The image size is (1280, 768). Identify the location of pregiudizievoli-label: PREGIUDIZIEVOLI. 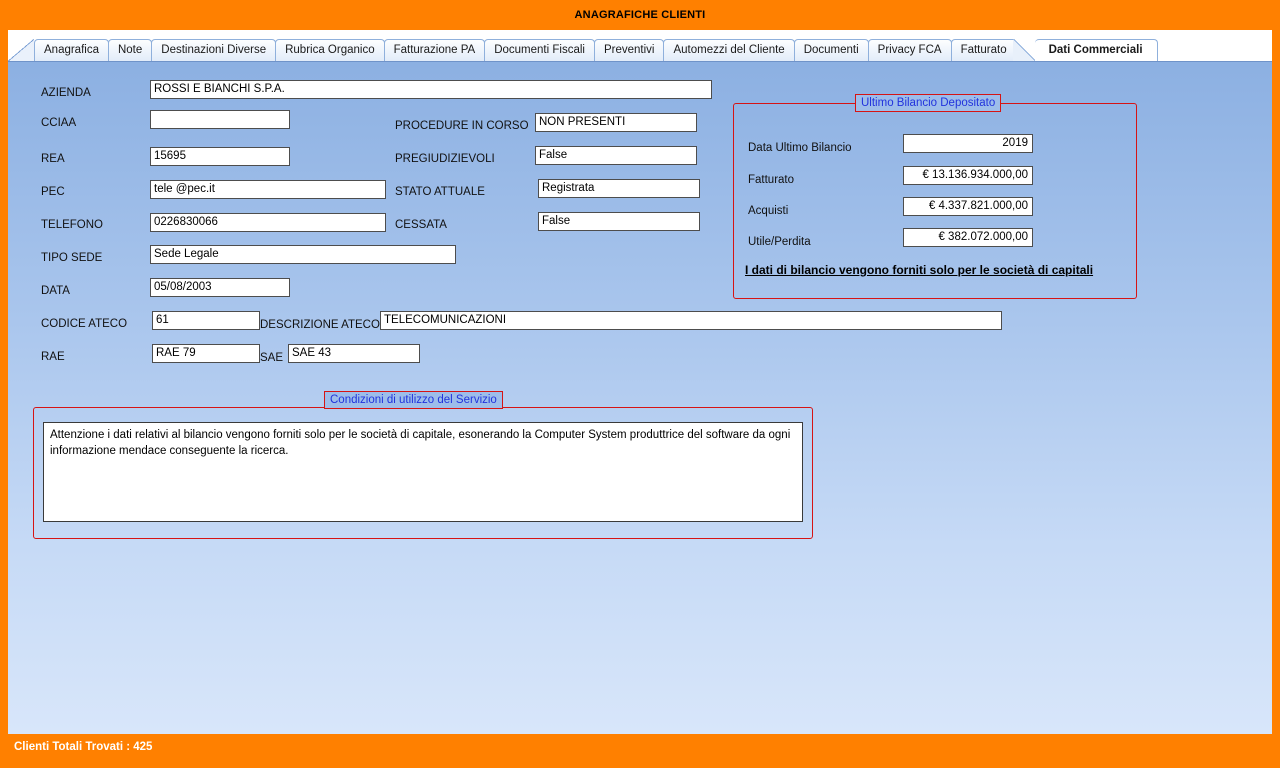
(445, 159).